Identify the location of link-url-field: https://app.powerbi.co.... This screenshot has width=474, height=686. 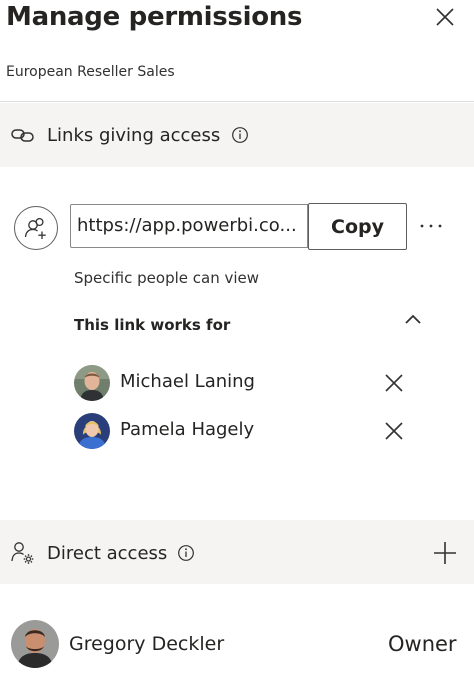
(189, 226).